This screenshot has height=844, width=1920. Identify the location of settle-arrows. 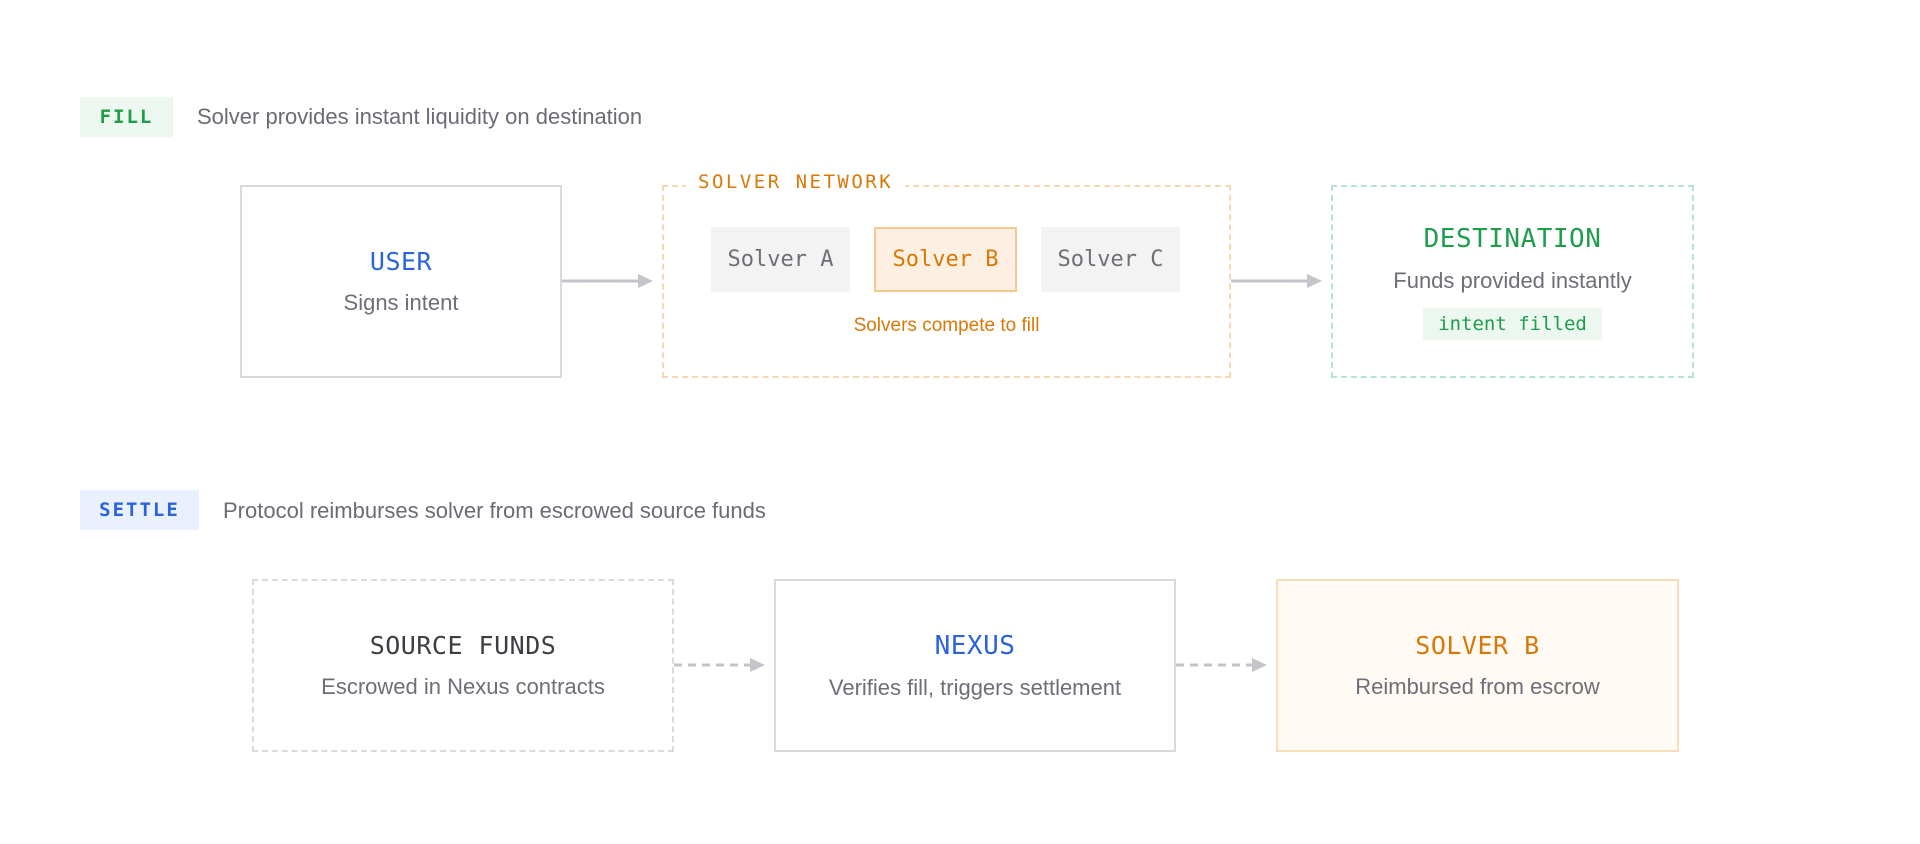
(970, 665).